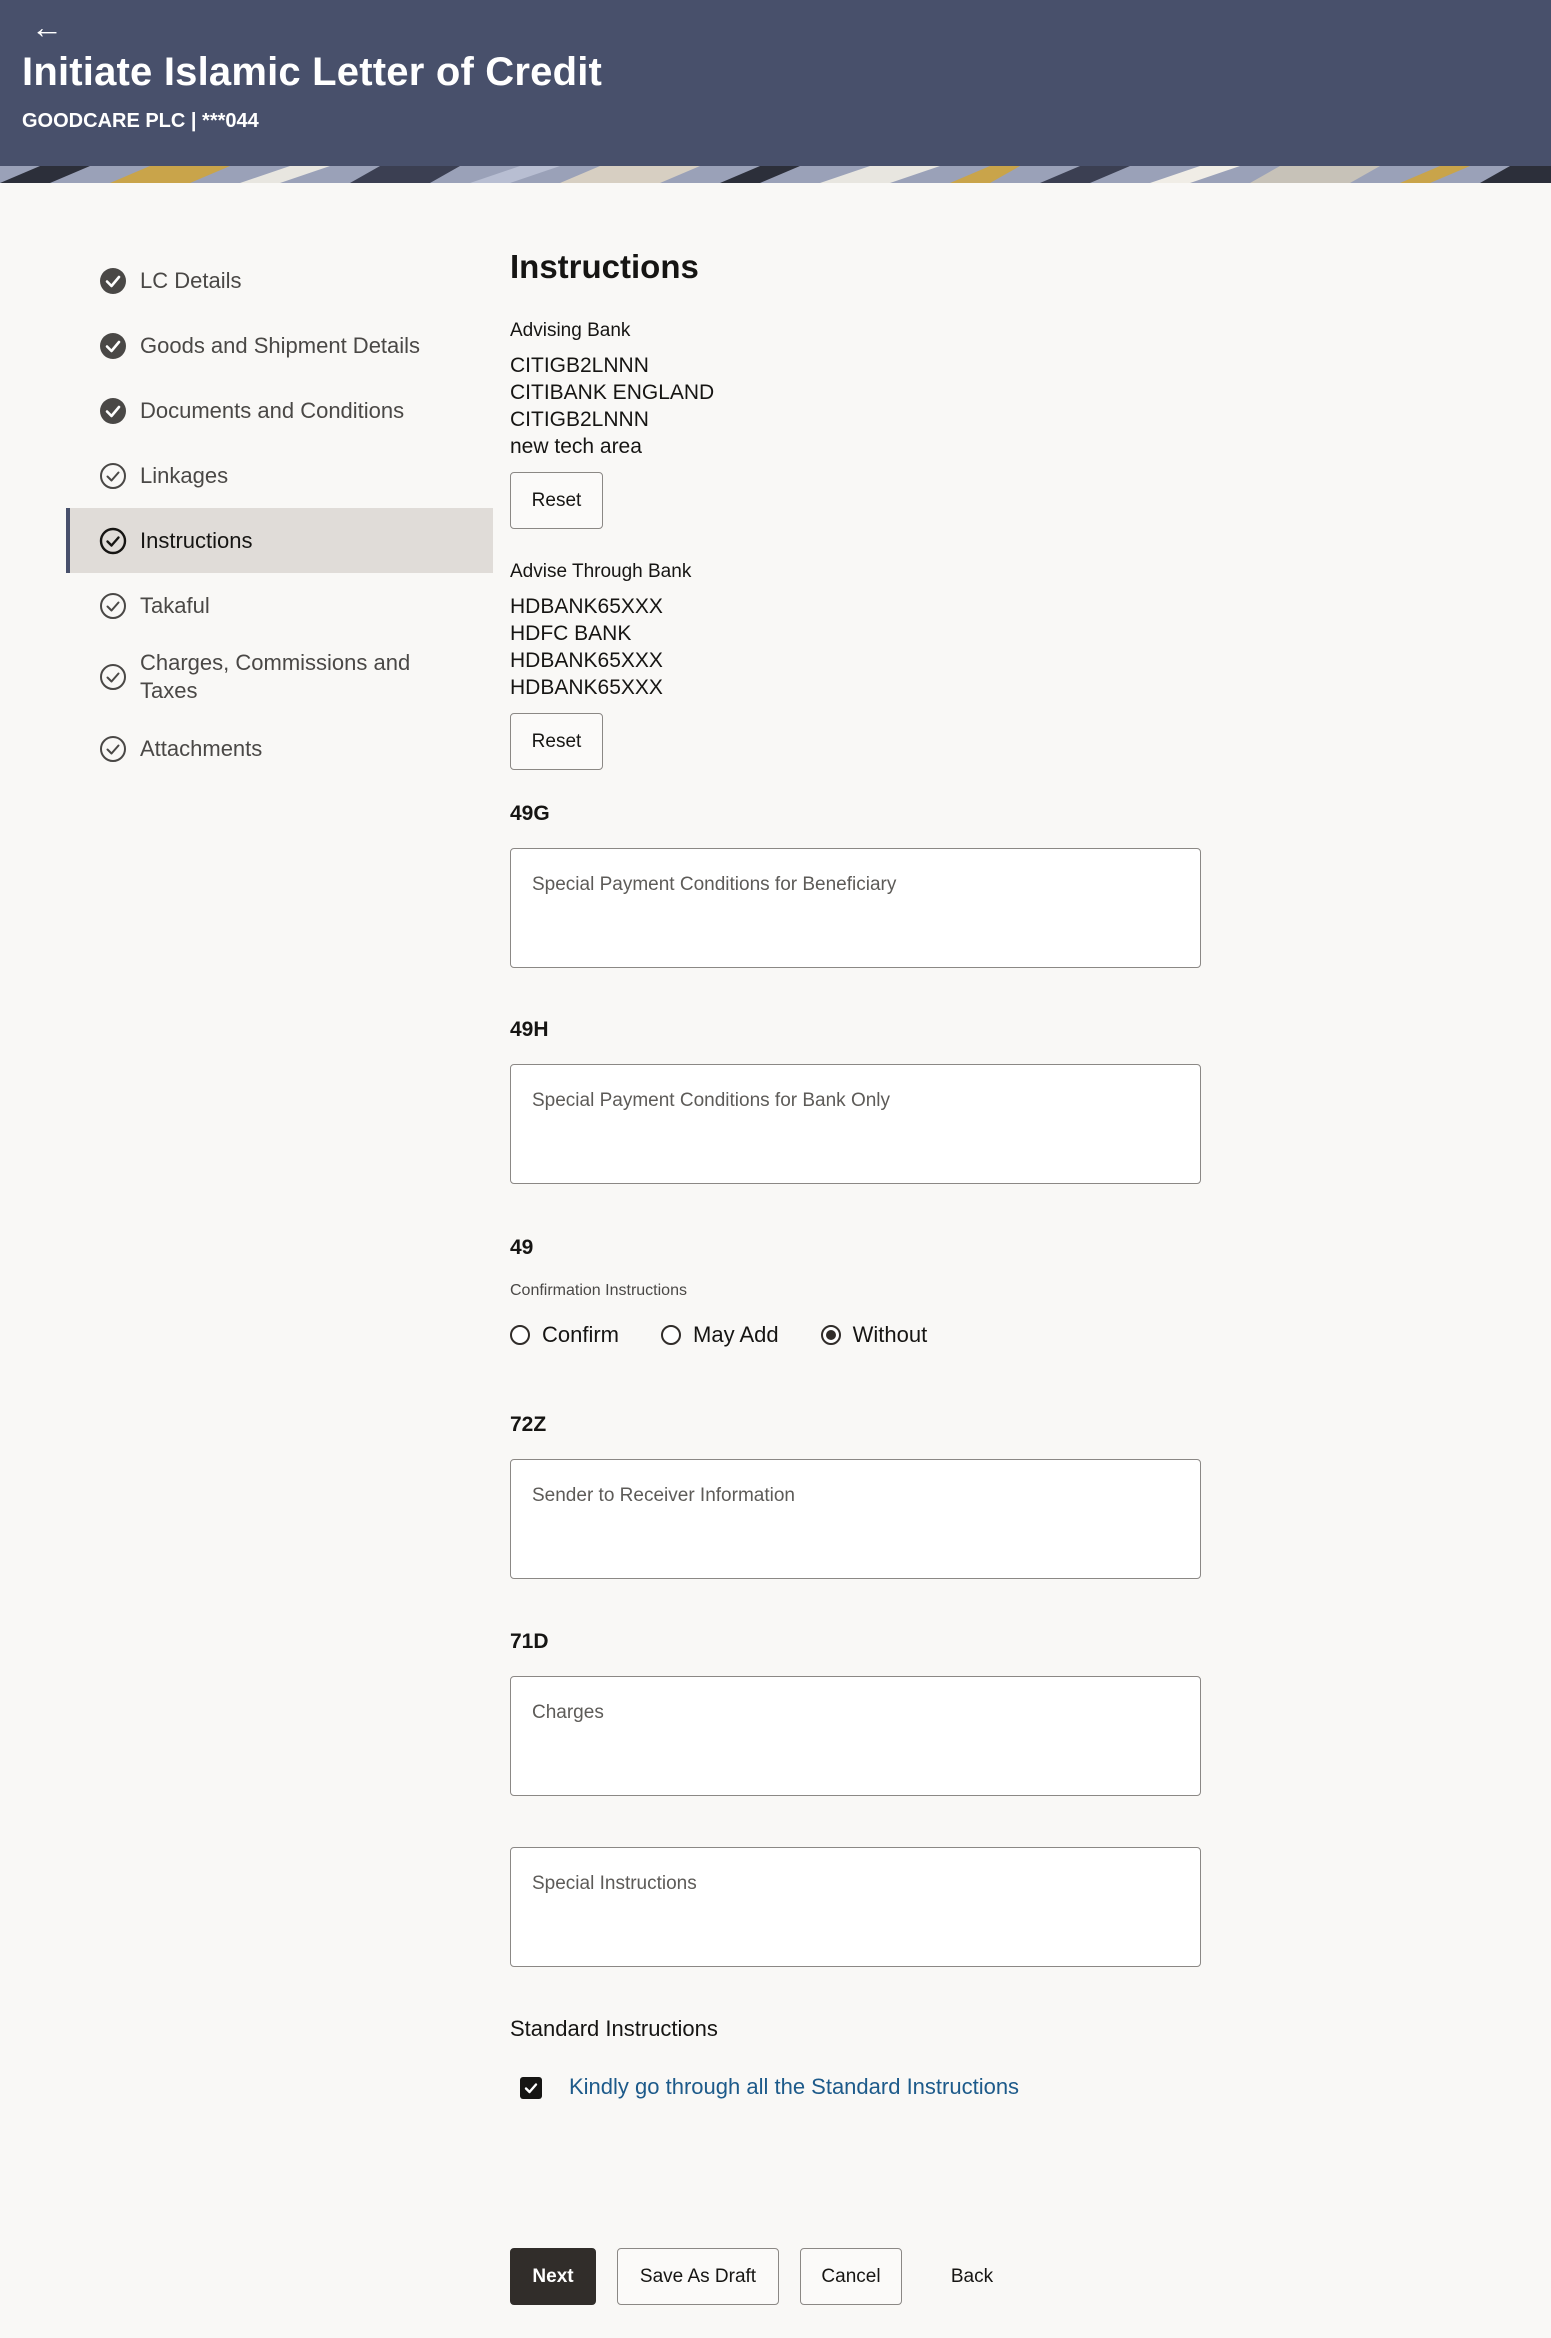  Describe the element at coordinates (571, 633) in the screenshot. I see `advise-through-bank-line: HDFC BANK` at that location.